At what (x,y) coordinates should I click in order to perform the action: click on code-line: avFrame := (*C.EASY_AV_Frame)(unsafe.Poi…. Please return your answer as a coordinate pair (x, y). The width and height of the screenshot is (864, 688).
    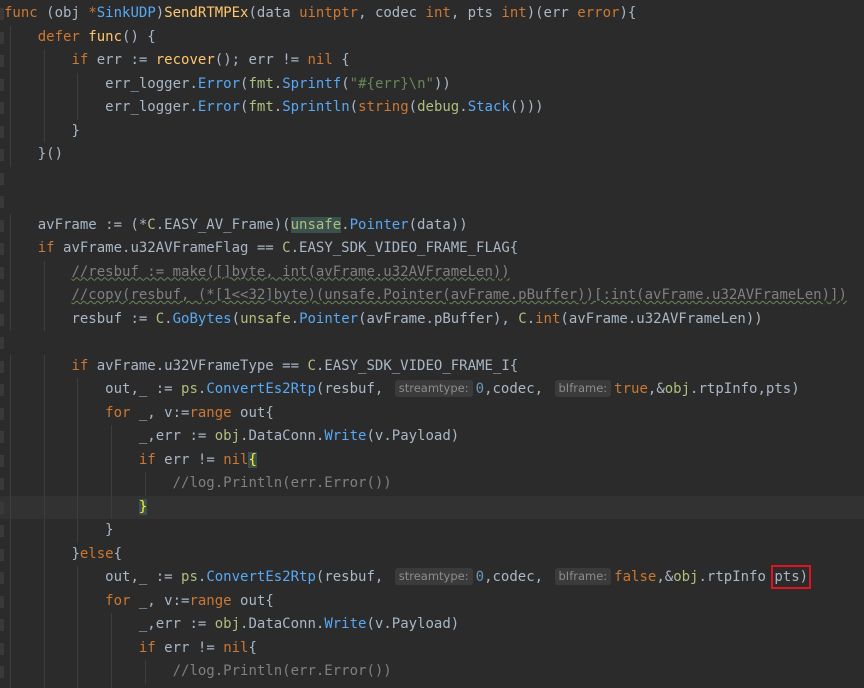
    Looking at the image, I should click on (432, 225).